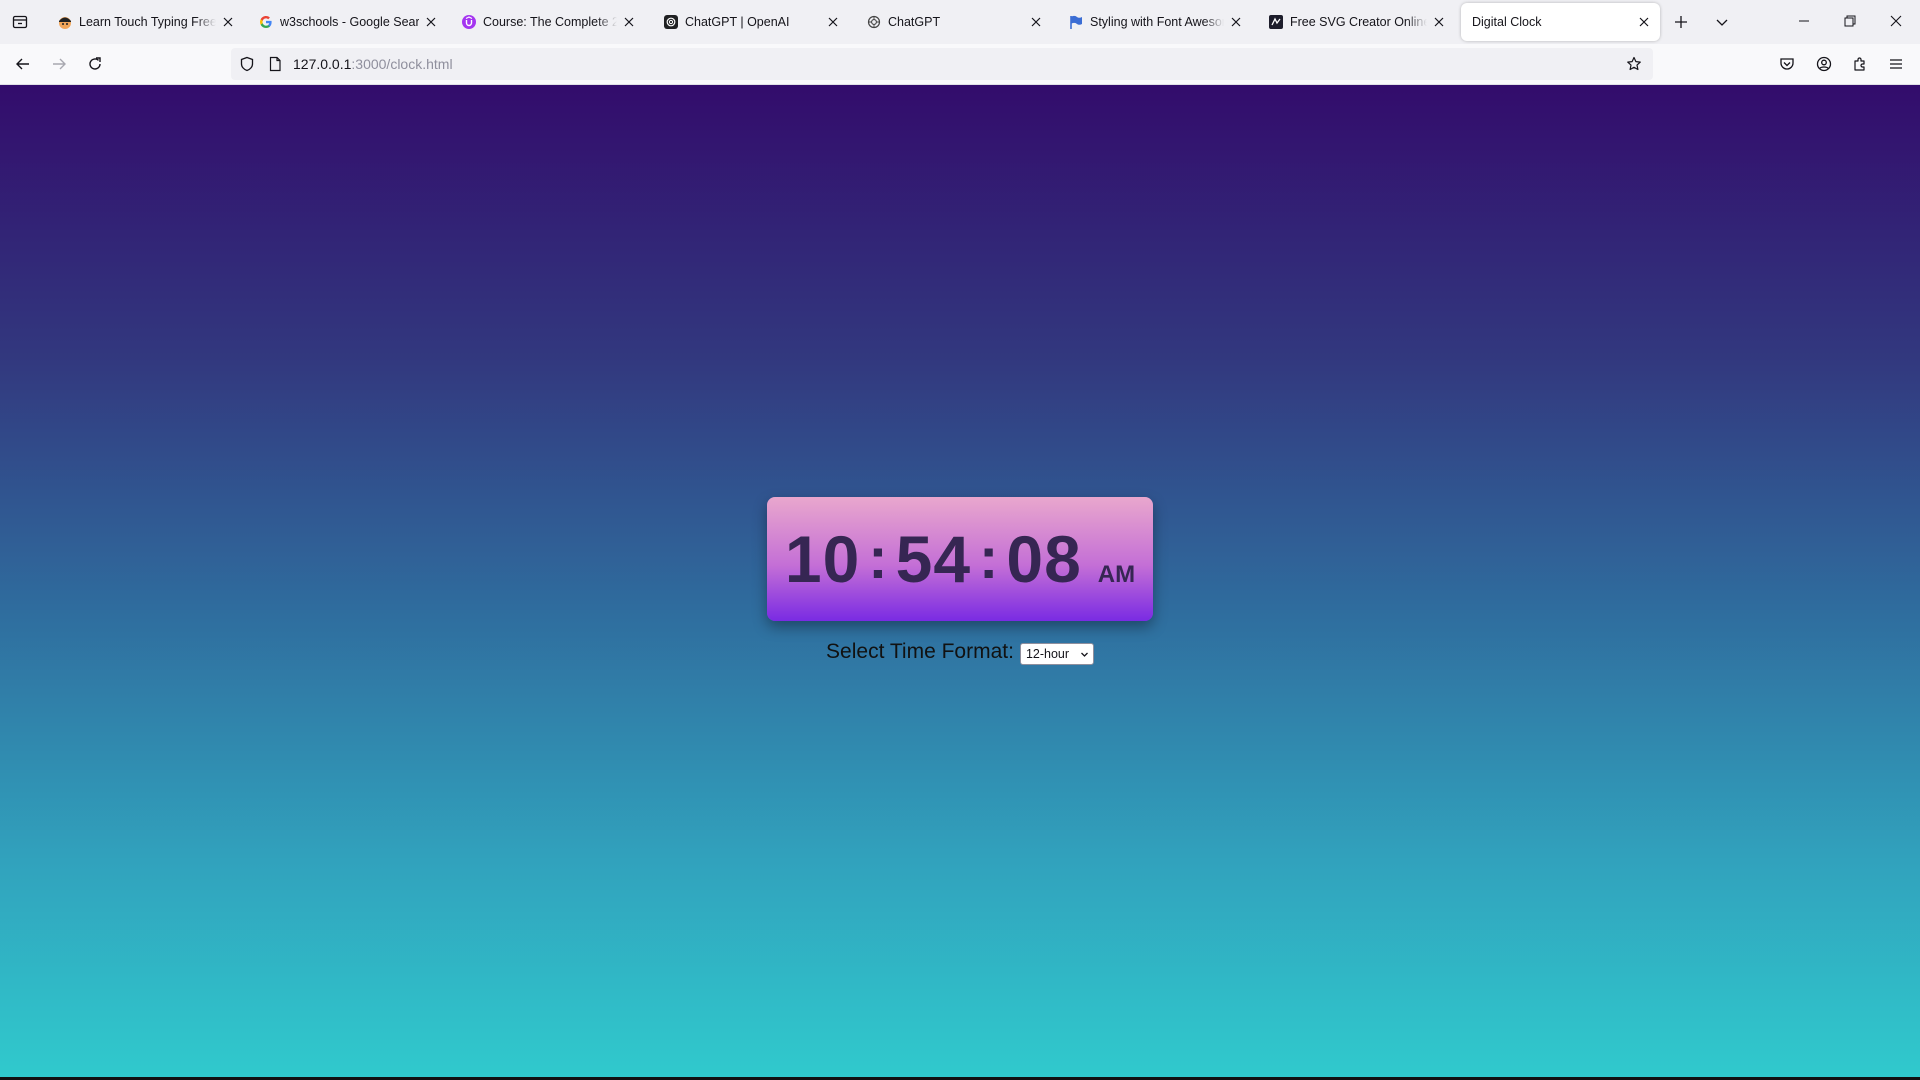  I want to click on reload-button, so click(95, 64).